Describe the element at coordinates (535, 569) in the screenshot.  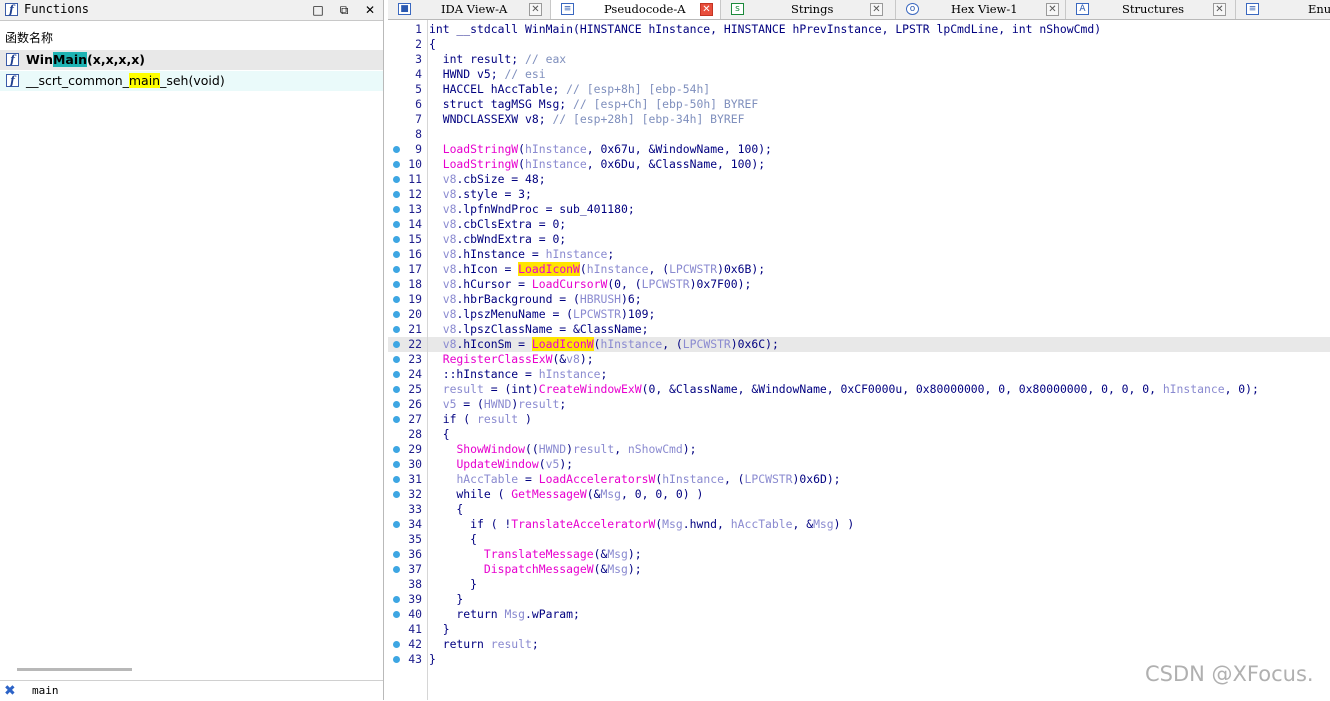
I see `code-text: DispatchMessageW(&Msg);` at that location.